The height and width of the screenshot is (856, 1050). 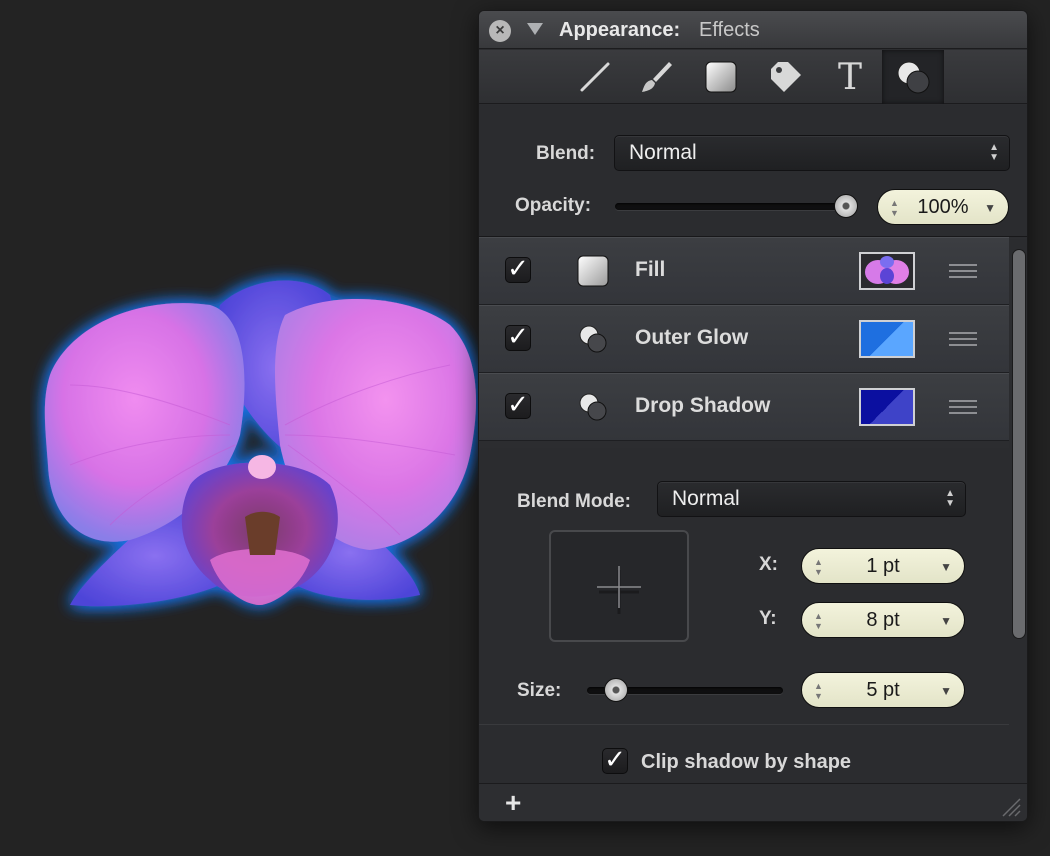 I want to click on panel-titlebar: × Appearance: Effects, so click(x=753, y=30).